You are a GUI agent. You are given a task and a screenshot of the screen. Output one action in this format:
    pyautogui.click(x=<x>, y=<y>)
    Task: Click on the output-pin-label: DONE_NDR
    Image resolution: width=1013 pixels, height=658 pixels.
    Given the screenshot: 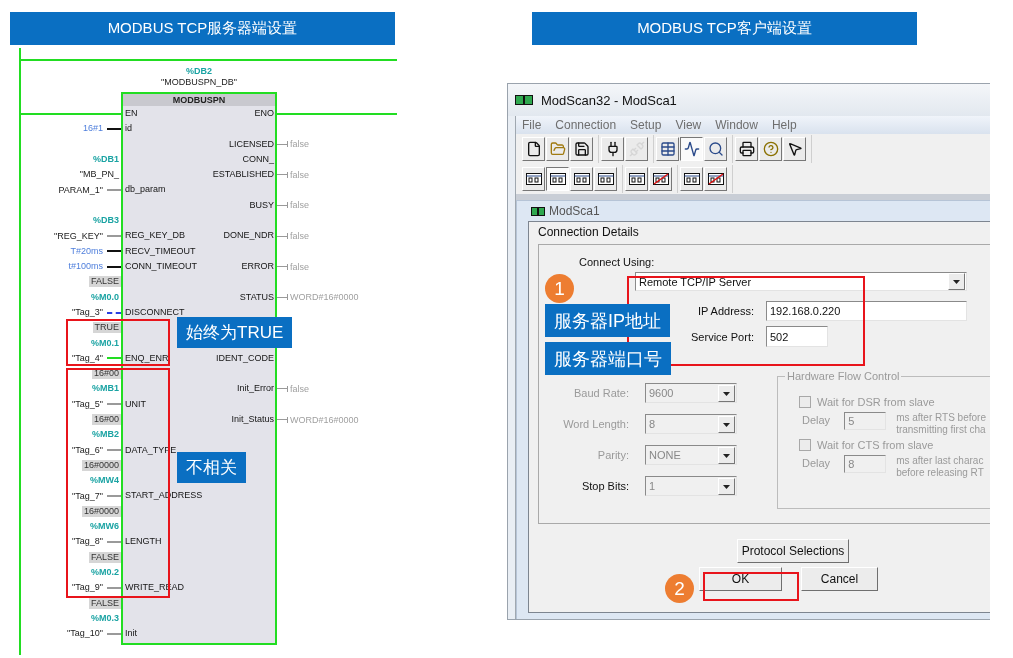 What is the action you would take?
    pyautogui.click(x=248, y=236)
    